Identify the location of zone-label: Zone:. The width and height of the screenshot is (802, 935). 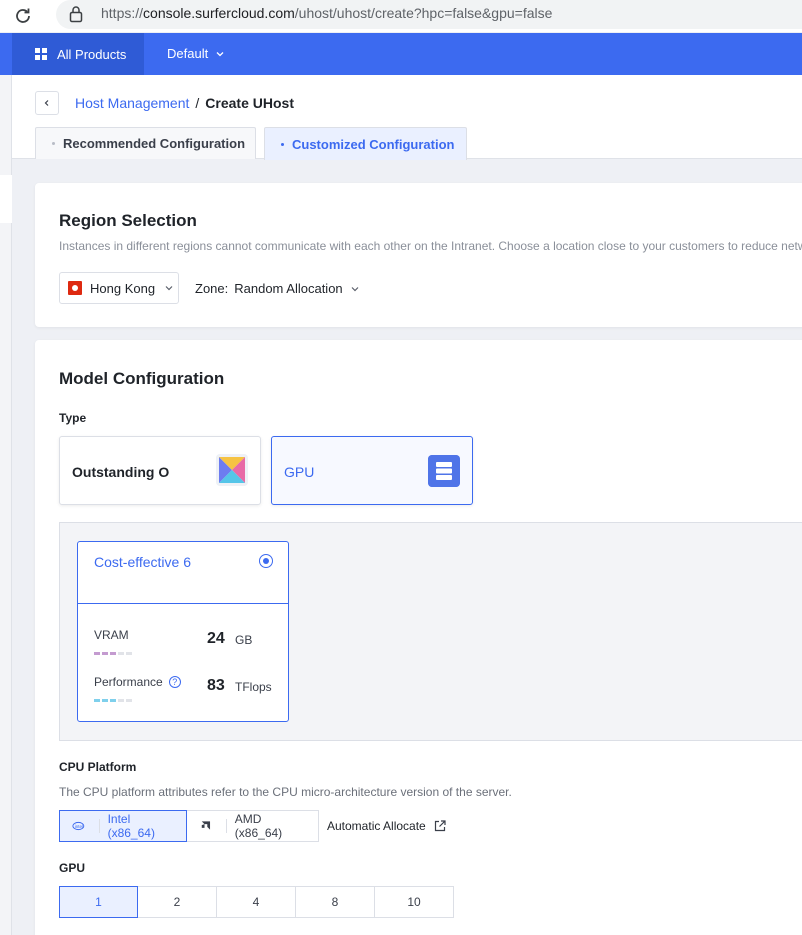
(212, 288).